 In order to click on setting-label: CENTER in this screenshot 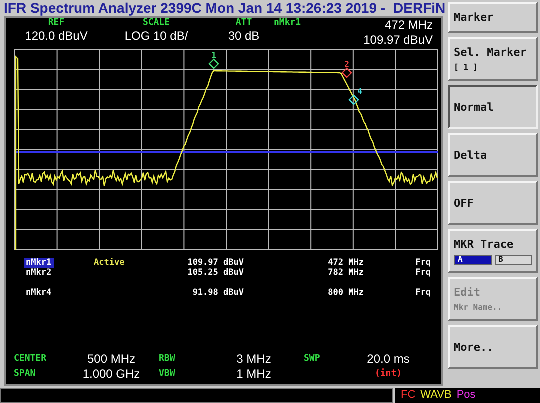, I will do `click(31, 359)`.